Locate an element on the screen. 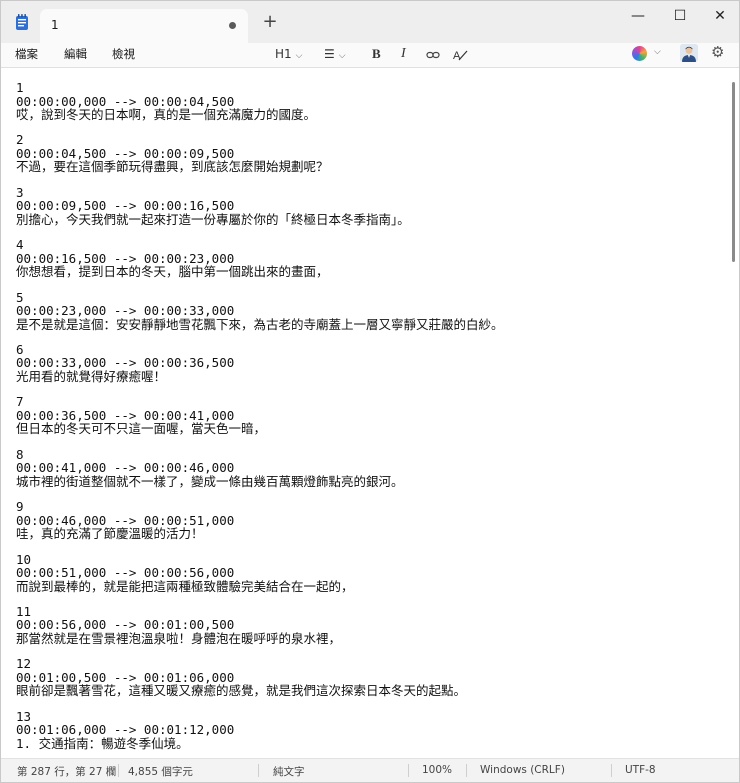 Image resolution: width=740 pixels, height=783 pixels. title-bar: 1 + — ☐ ✕ is located at coordinates (370, 22).